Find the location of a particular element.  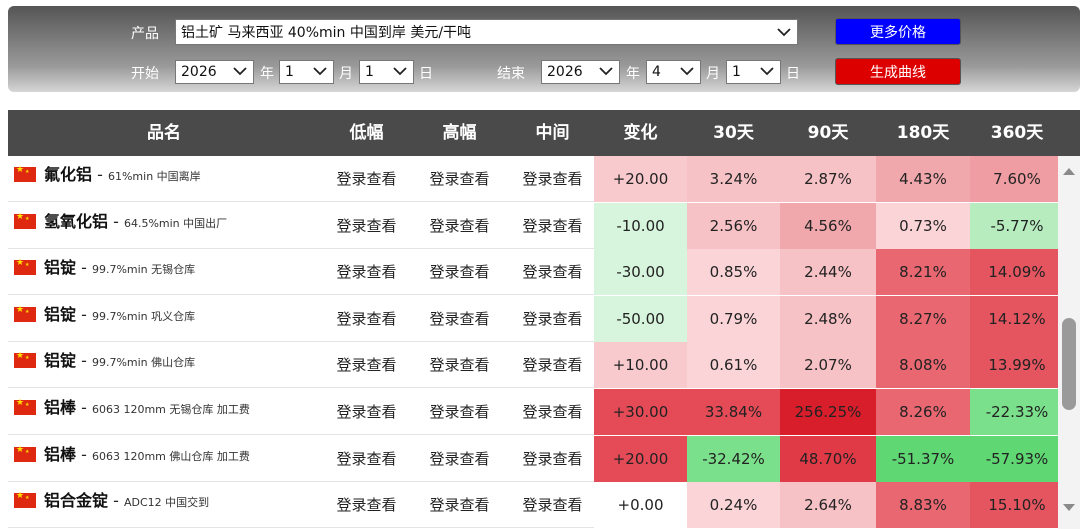

d90-cell: 2.64% is located at coordinates (828, 505).